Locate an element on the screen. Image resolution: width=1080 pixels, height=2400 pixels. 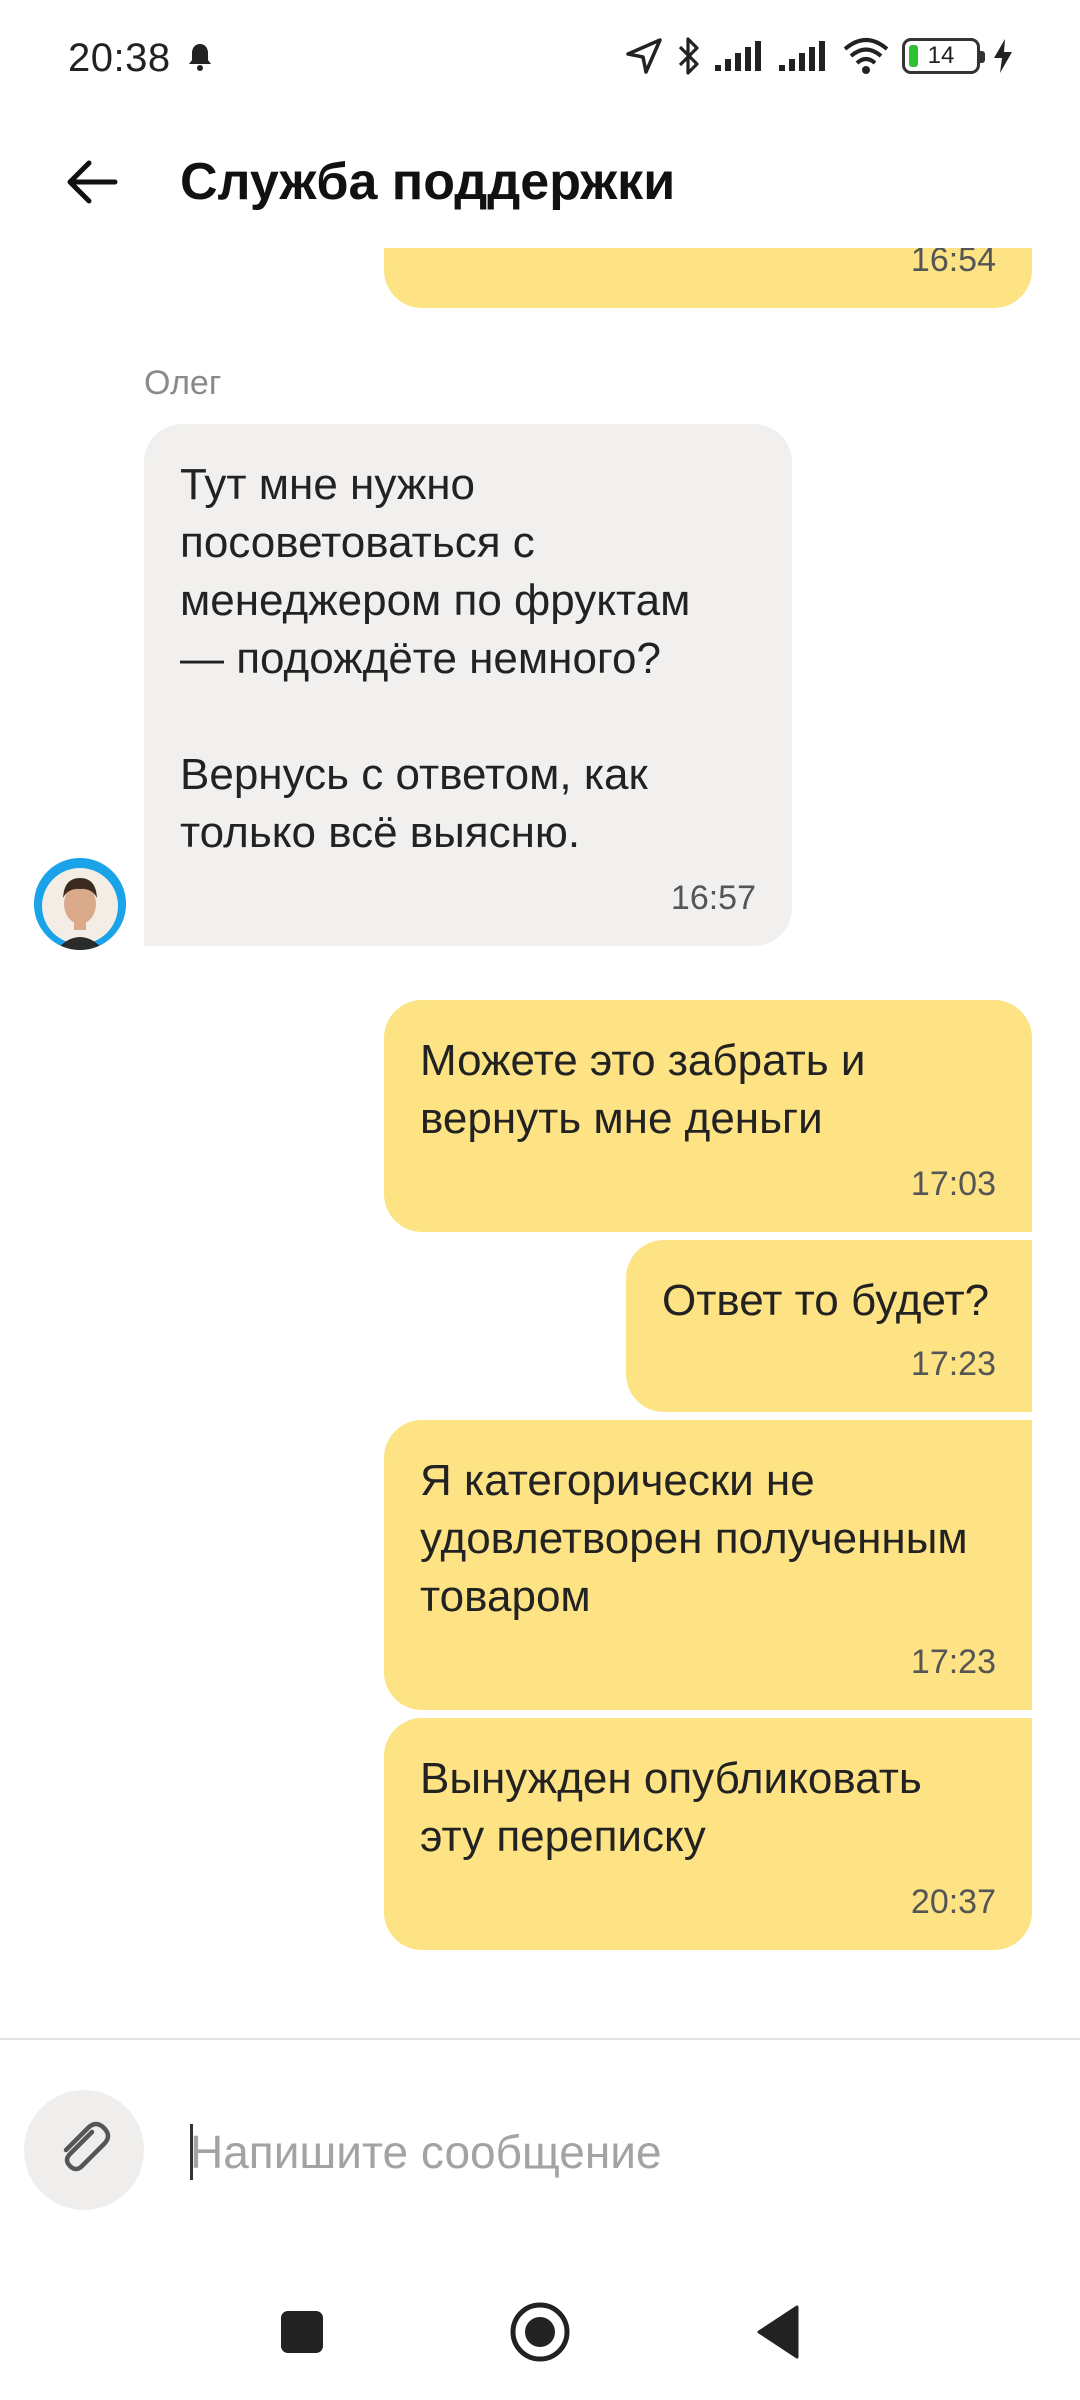
battery-level: 14 is located at coordinates (941, 55).